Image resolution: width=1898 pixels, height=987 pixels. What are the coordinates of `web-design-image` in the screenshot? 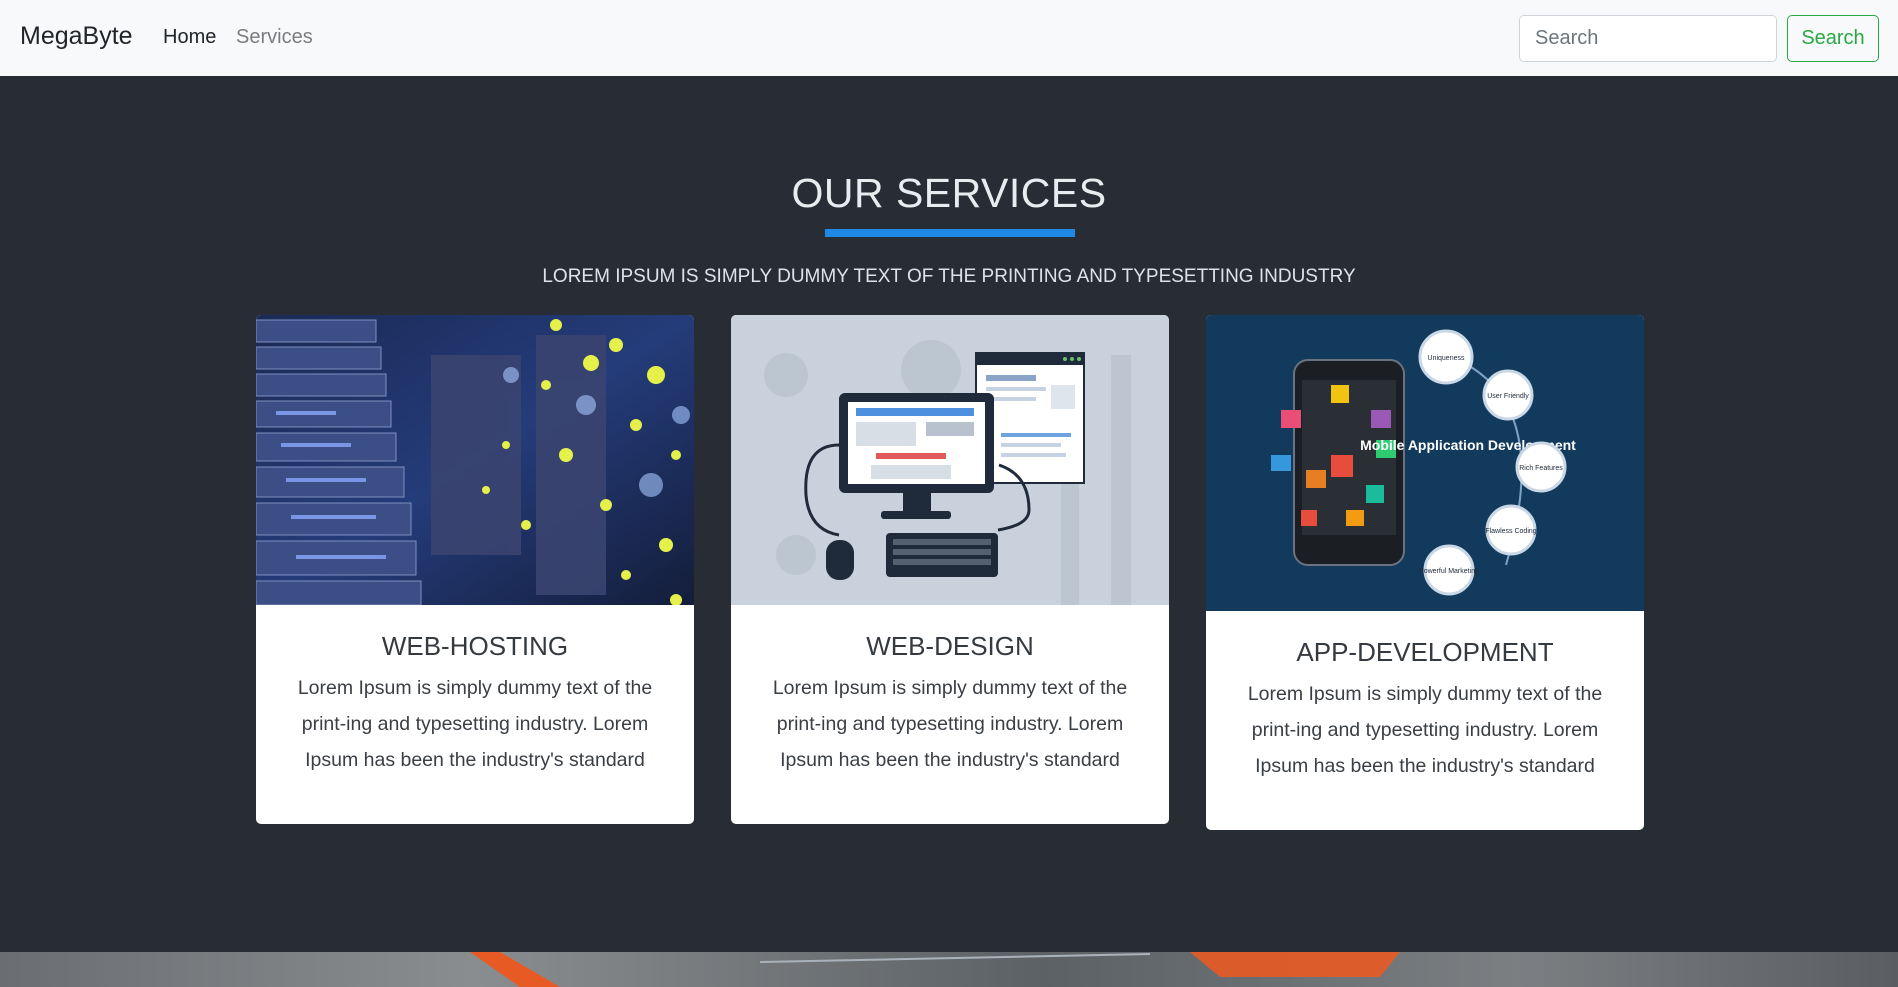 It's located at (950, 460).